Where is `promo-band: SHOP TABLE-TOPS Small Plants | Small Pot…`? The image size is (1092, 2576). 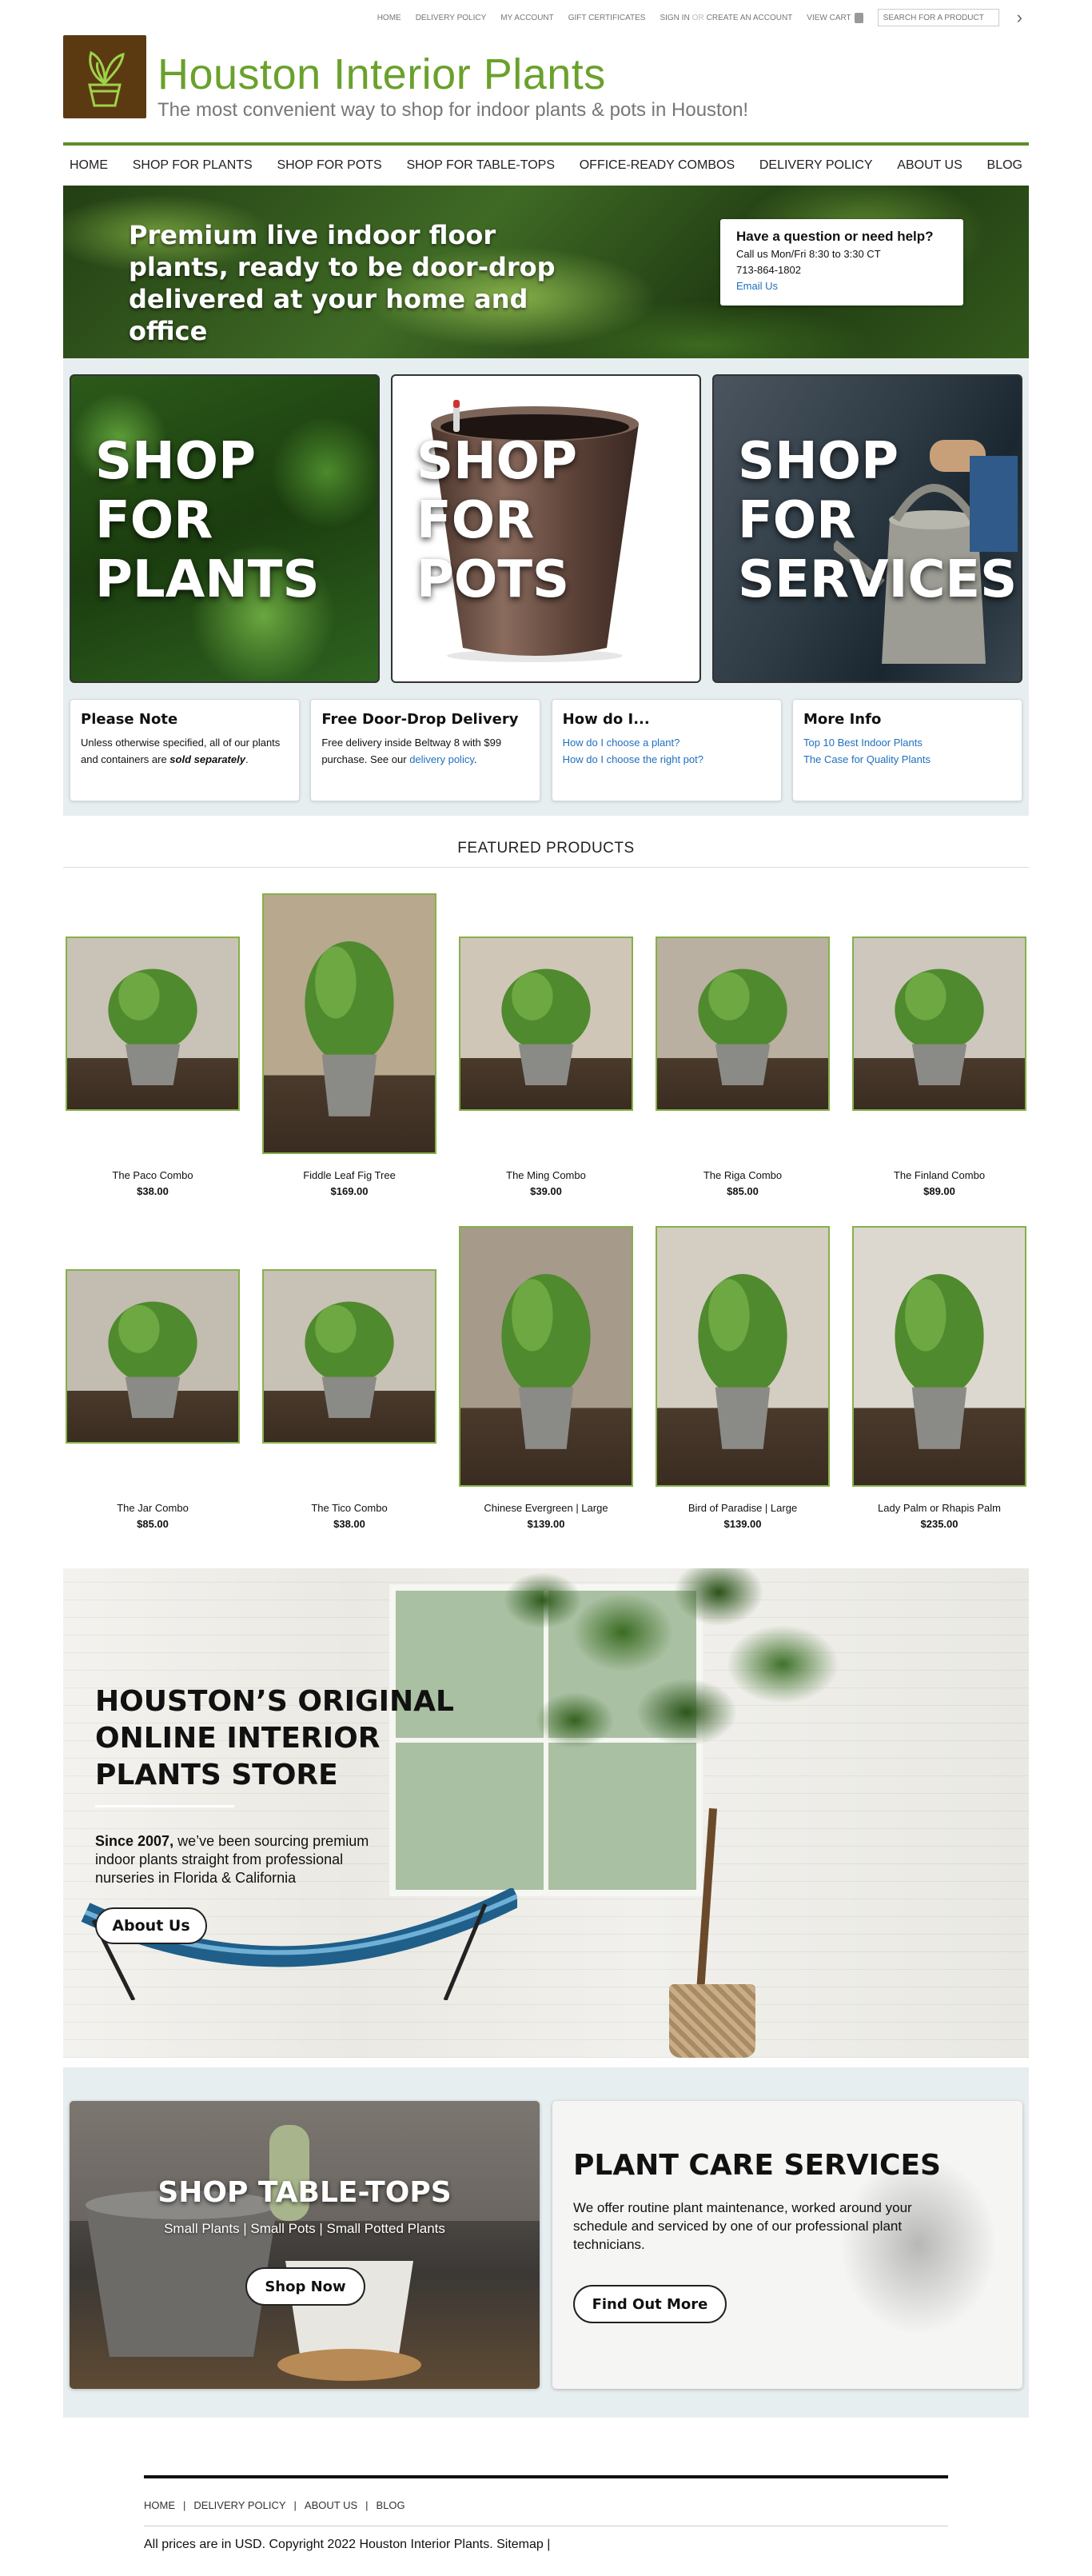
promo-band: SHOP TABLE-TOPS Small Plants | Small Pot… is located at coordinates (546, 2242).